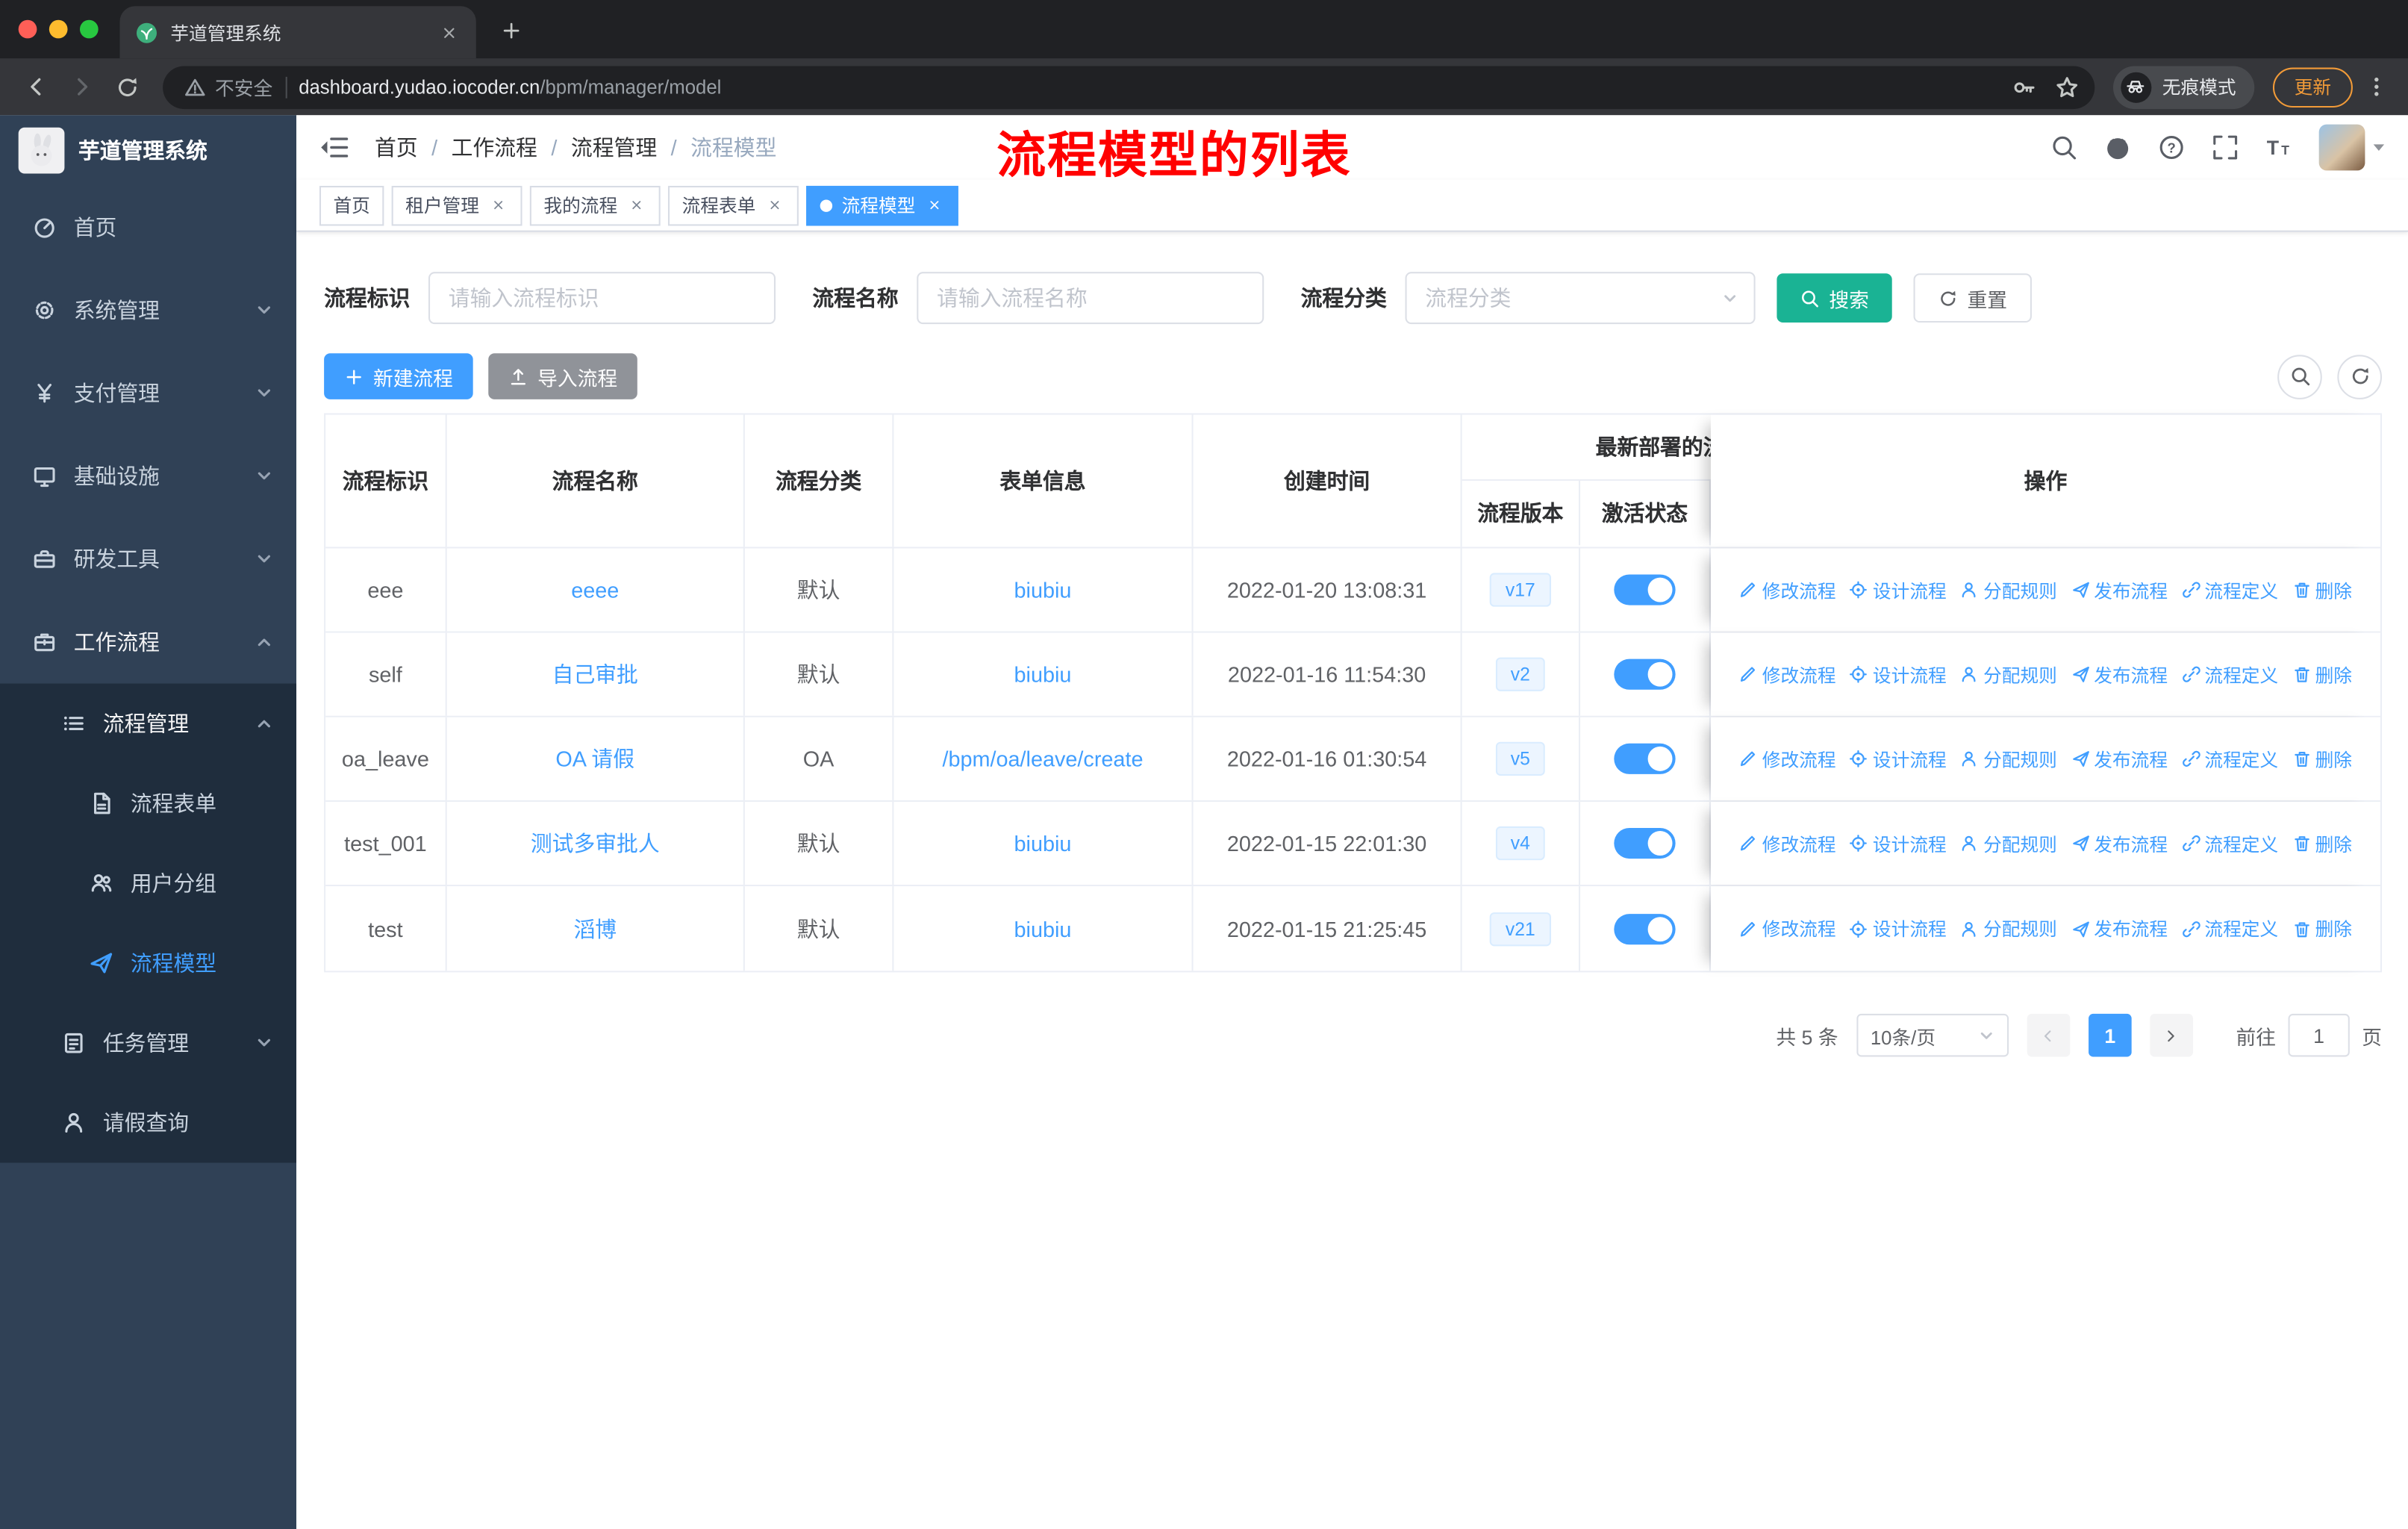  I want to click on user-menu, so click(2351, 147).